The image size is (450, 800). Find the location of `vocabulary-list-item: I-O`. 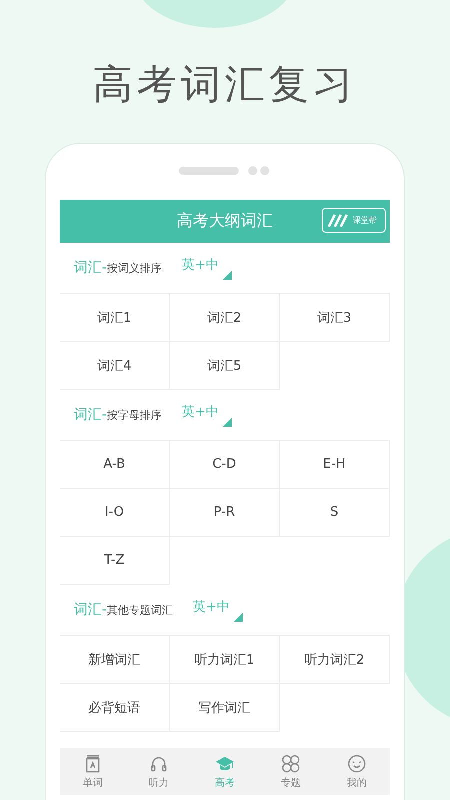

vocabulary-list-item: I-O is located at coordinates (115, 513).